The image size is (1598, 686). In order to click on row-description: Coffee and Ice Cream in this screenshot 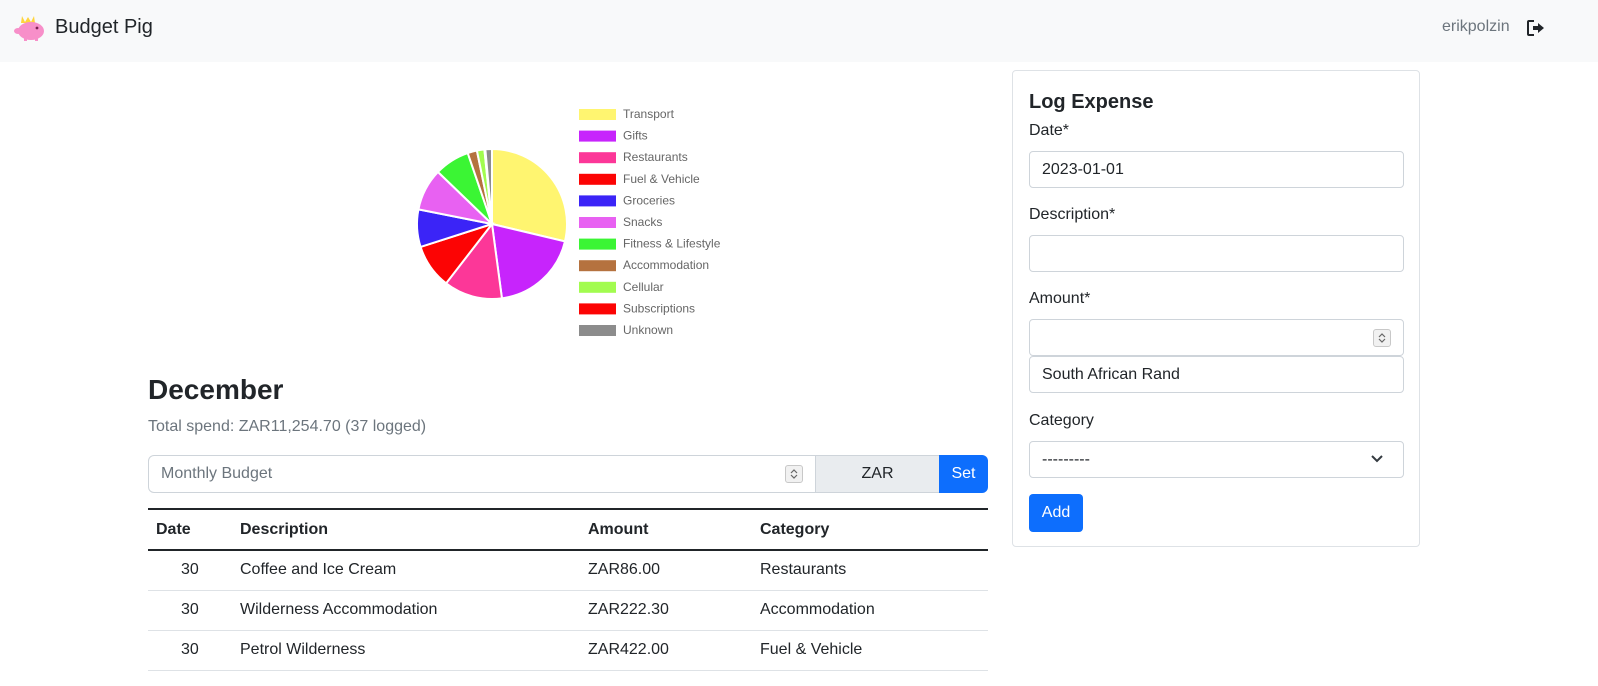, I will do `click(318, 569)`.